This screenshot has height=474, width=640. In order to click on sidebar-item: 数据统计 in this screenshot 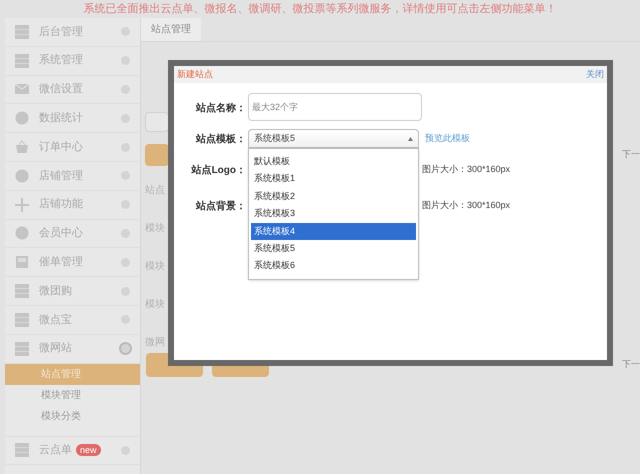, I will do `click(72, 119)`.